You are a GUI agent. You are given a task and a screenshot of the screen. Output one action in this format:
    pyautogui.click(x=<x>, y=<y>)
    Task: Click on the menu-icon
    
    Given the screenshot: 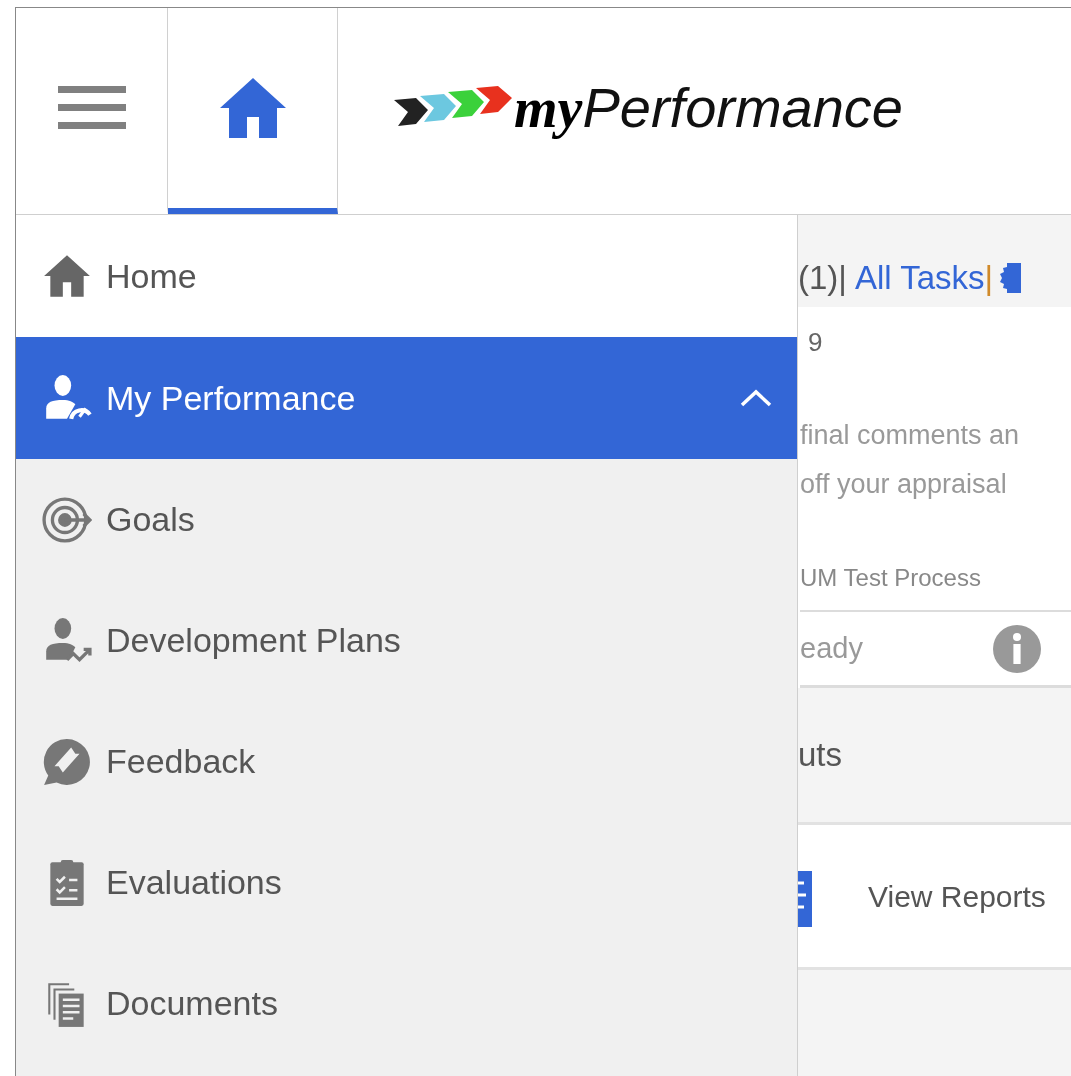 What is the action you would take?
    pyautogui.click(x=91, y=108)
    